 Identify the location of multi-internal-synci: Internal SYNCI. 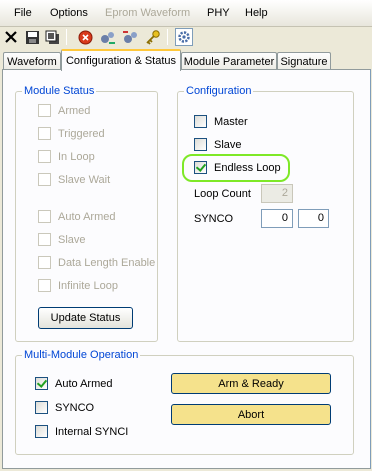
(81, 431).